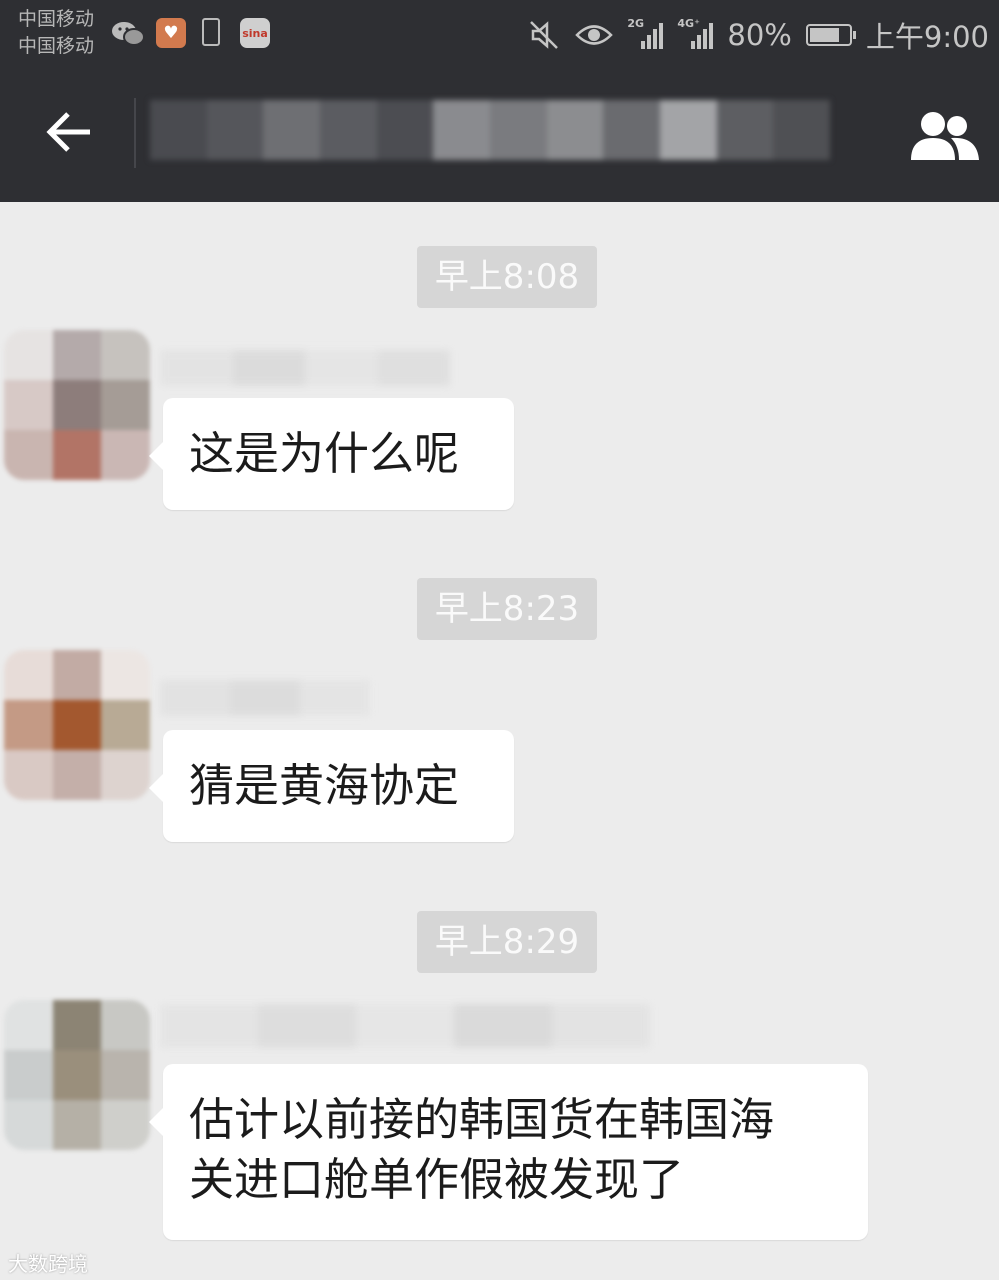 The width and height of the screenshot is (999, 1280). I want to click on group-members-icon, so click(945, 136).